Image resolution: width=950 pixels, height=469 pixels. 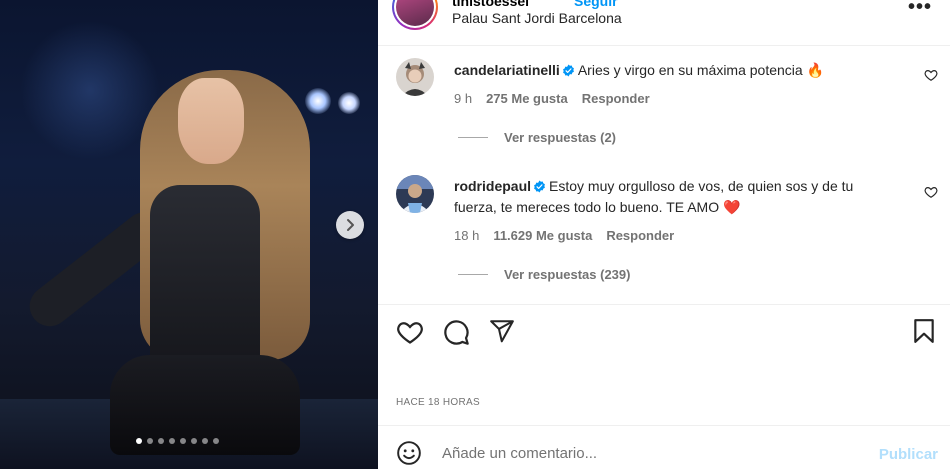 I want to click on view-replies-button: Ver respuestas (2), so click(x=537, y=137).